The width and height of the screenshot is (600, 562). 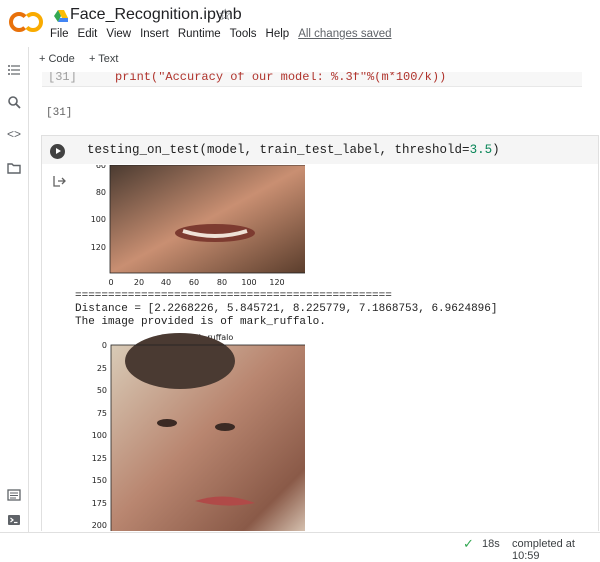 What do you see at coordinates (180, 361) in the screenshot?
I see `hair-shape` at bounding box center [180, 361].